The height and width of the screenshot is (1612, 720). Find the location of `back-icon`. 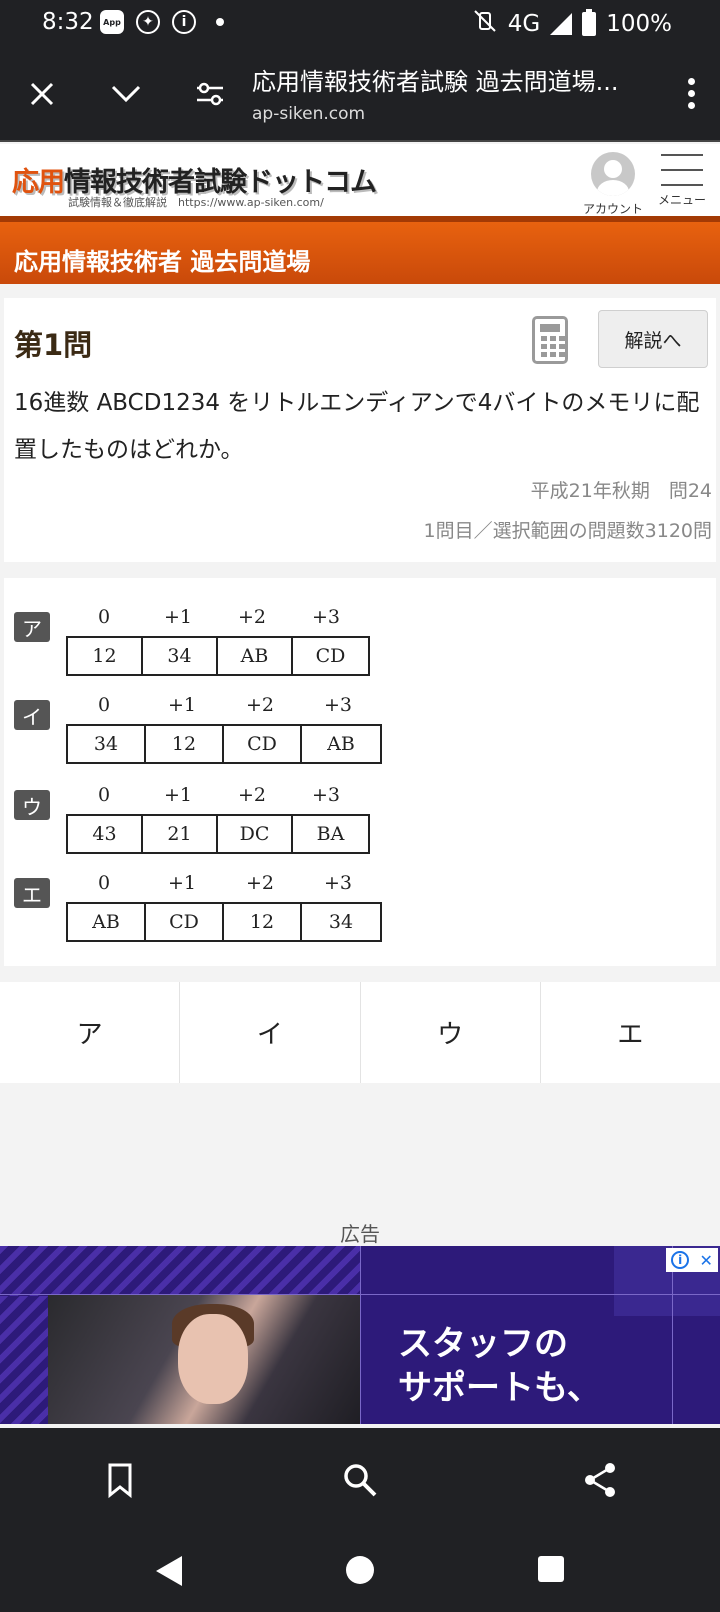

back-icon is located at coordinates (169, 1573).